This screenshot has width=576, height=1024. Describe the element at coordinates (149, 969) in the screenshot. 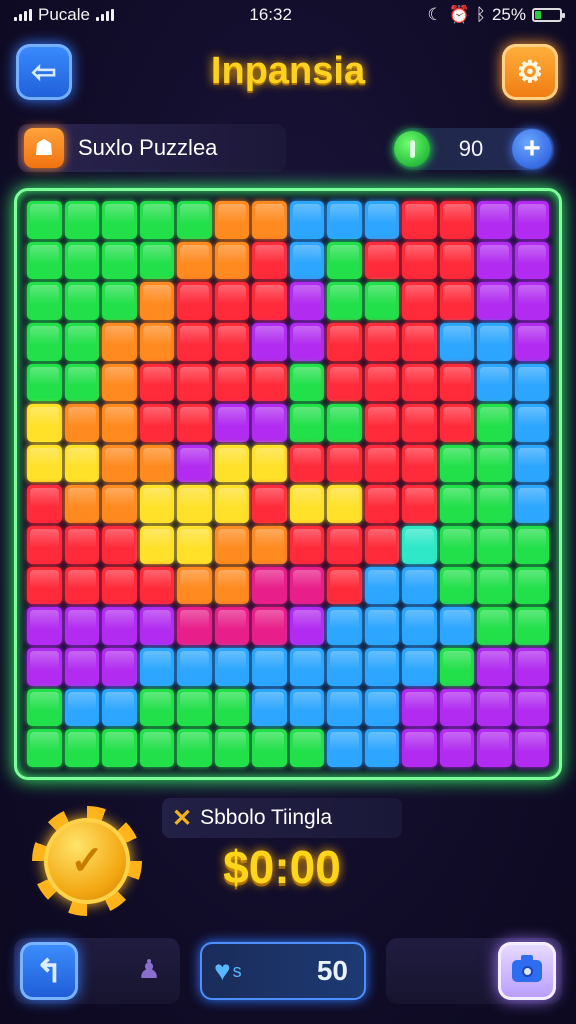

I see `character-icon: ♟` at that location.